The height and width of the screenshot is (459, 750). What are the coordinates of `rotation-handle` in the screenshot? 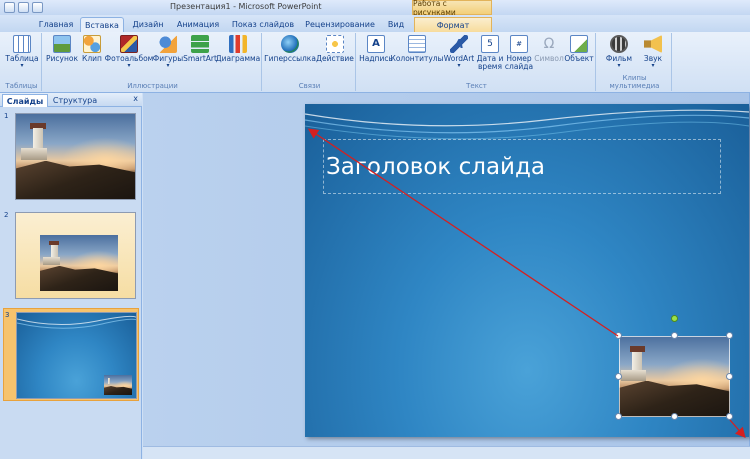 It's located at (674, 318).